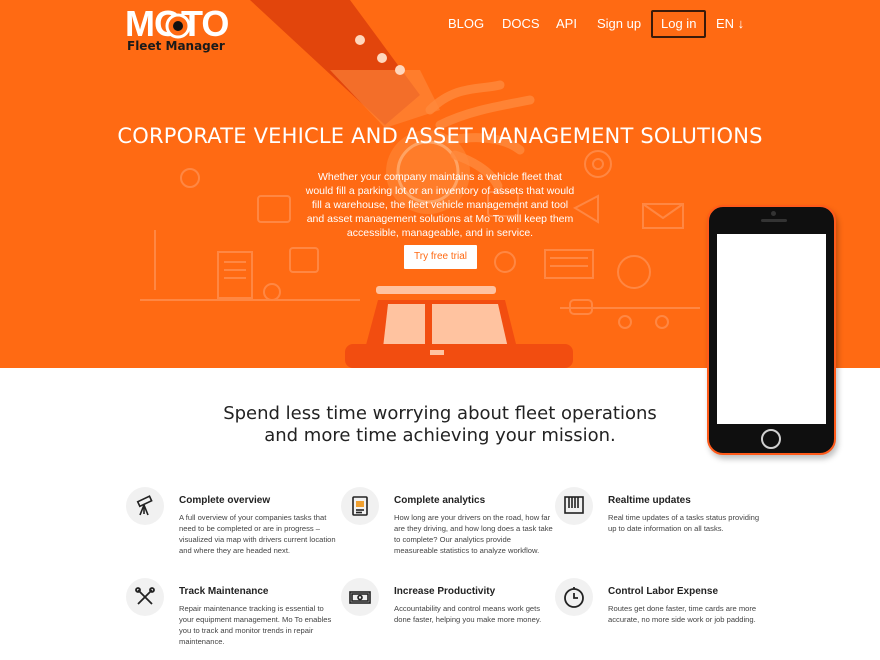 The width and height of the screenshot is (880, 660). Describe the element at coordinates (566, 24) in the screenshot. I see `nav-api: API` at that location.